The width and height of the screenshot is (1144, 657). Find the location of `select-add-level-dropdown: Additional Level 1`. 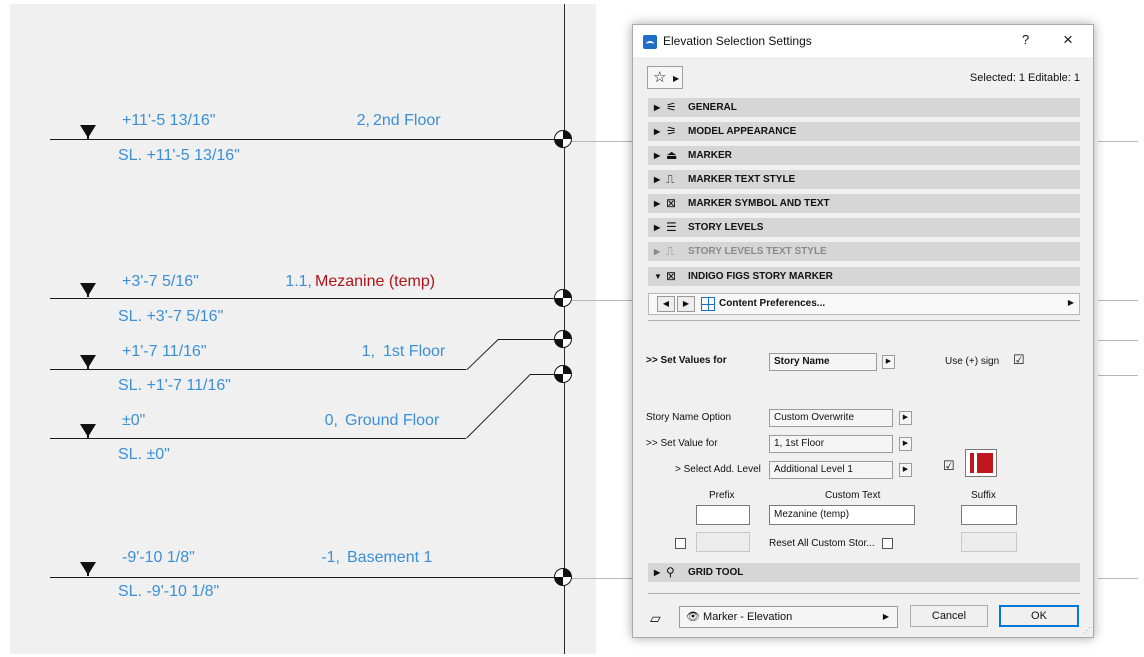

select-add-level-dropdown: Additional Level 1 is located at coordinates (831, 470).